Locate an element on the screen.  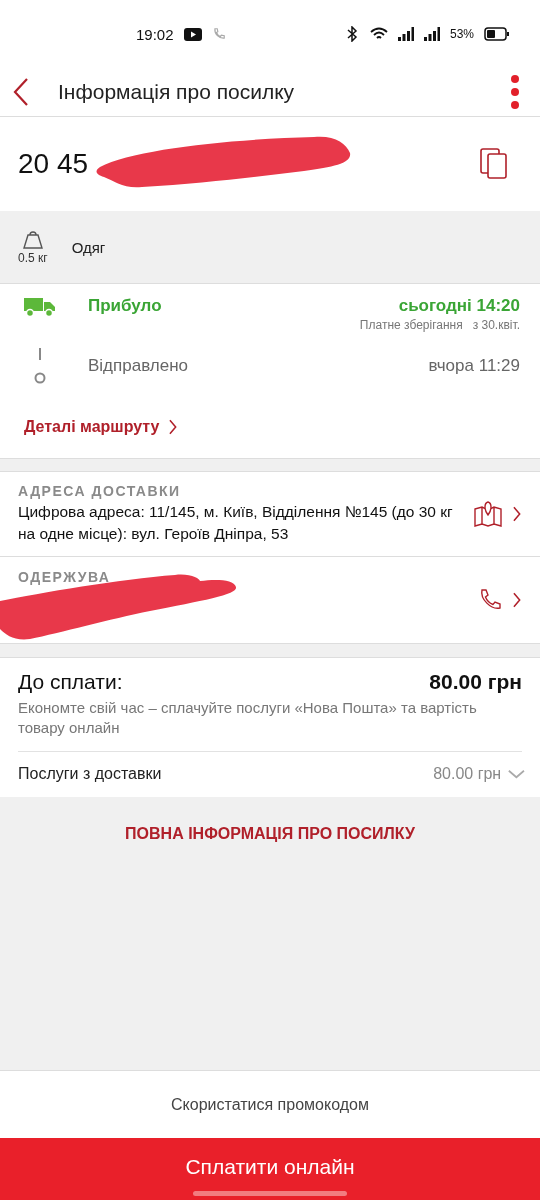
pay-online-button: Сплатити онлайн is located at coordinates (270, 1169).